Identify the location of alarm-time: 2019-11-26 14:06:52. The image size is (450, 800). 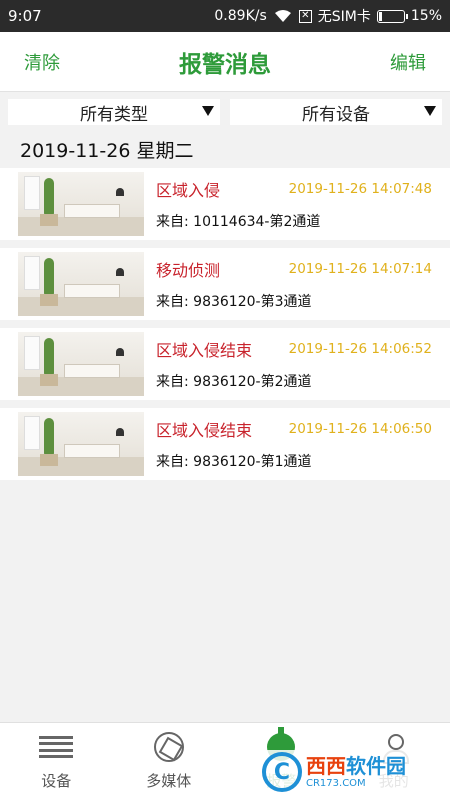
(360, 349).